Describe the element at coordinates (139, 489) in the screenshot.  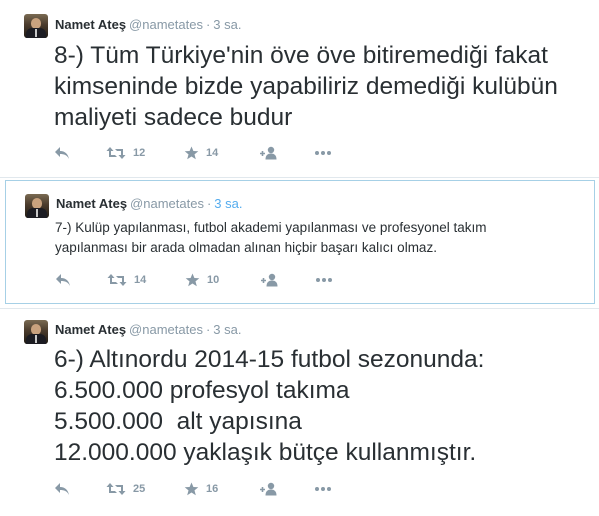
I see `retweet-count: 25` at that location.